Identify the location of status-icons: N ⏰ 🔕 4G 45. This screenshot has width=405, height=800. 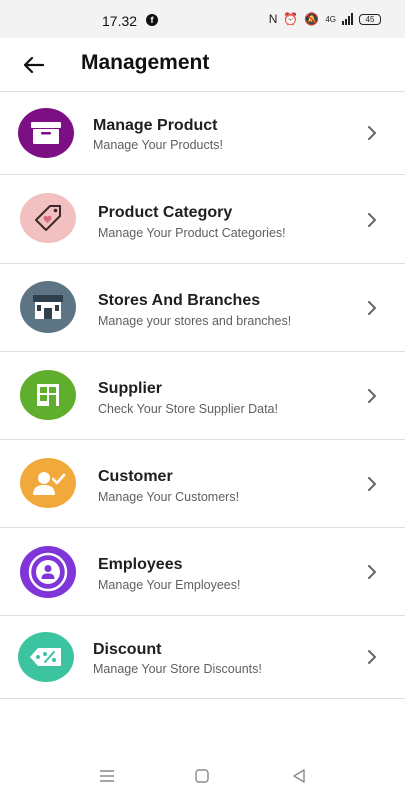
(325, 19).